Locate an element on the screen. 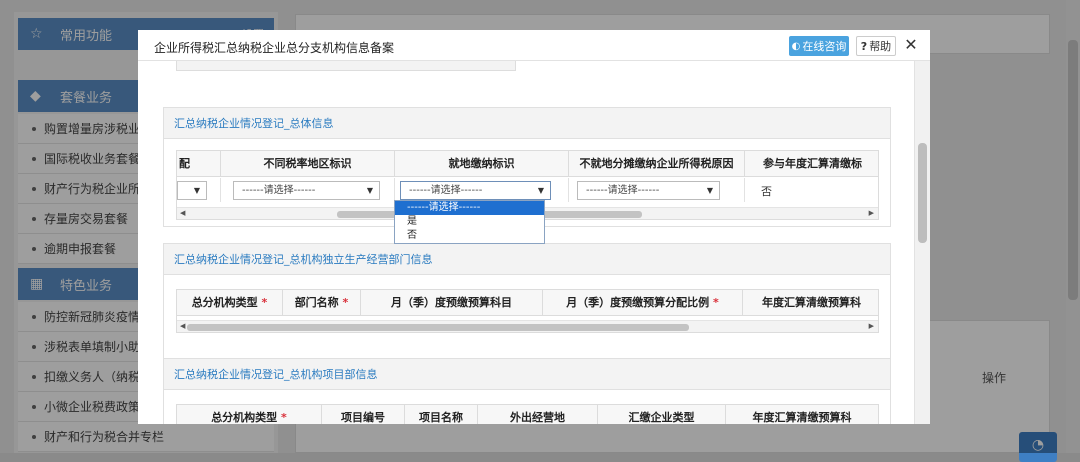 The width and height of the screenshot is (1080, 462). table-header-cell: 月（季）度预缴预算分配比例 * is located at coordinates (643, 303).